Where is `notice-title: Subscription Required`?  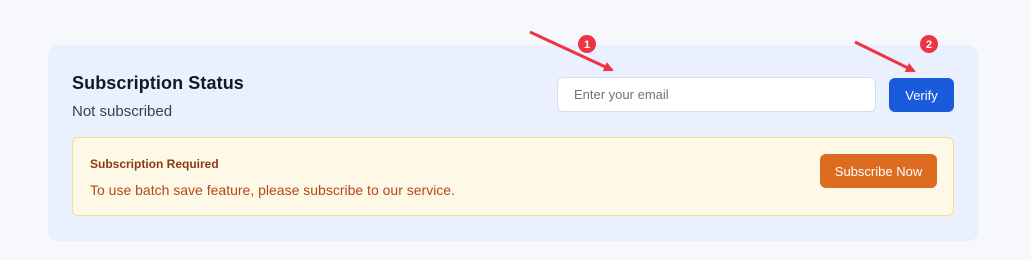 notice-title: Subscription Required is located at coordinates (154, 164).